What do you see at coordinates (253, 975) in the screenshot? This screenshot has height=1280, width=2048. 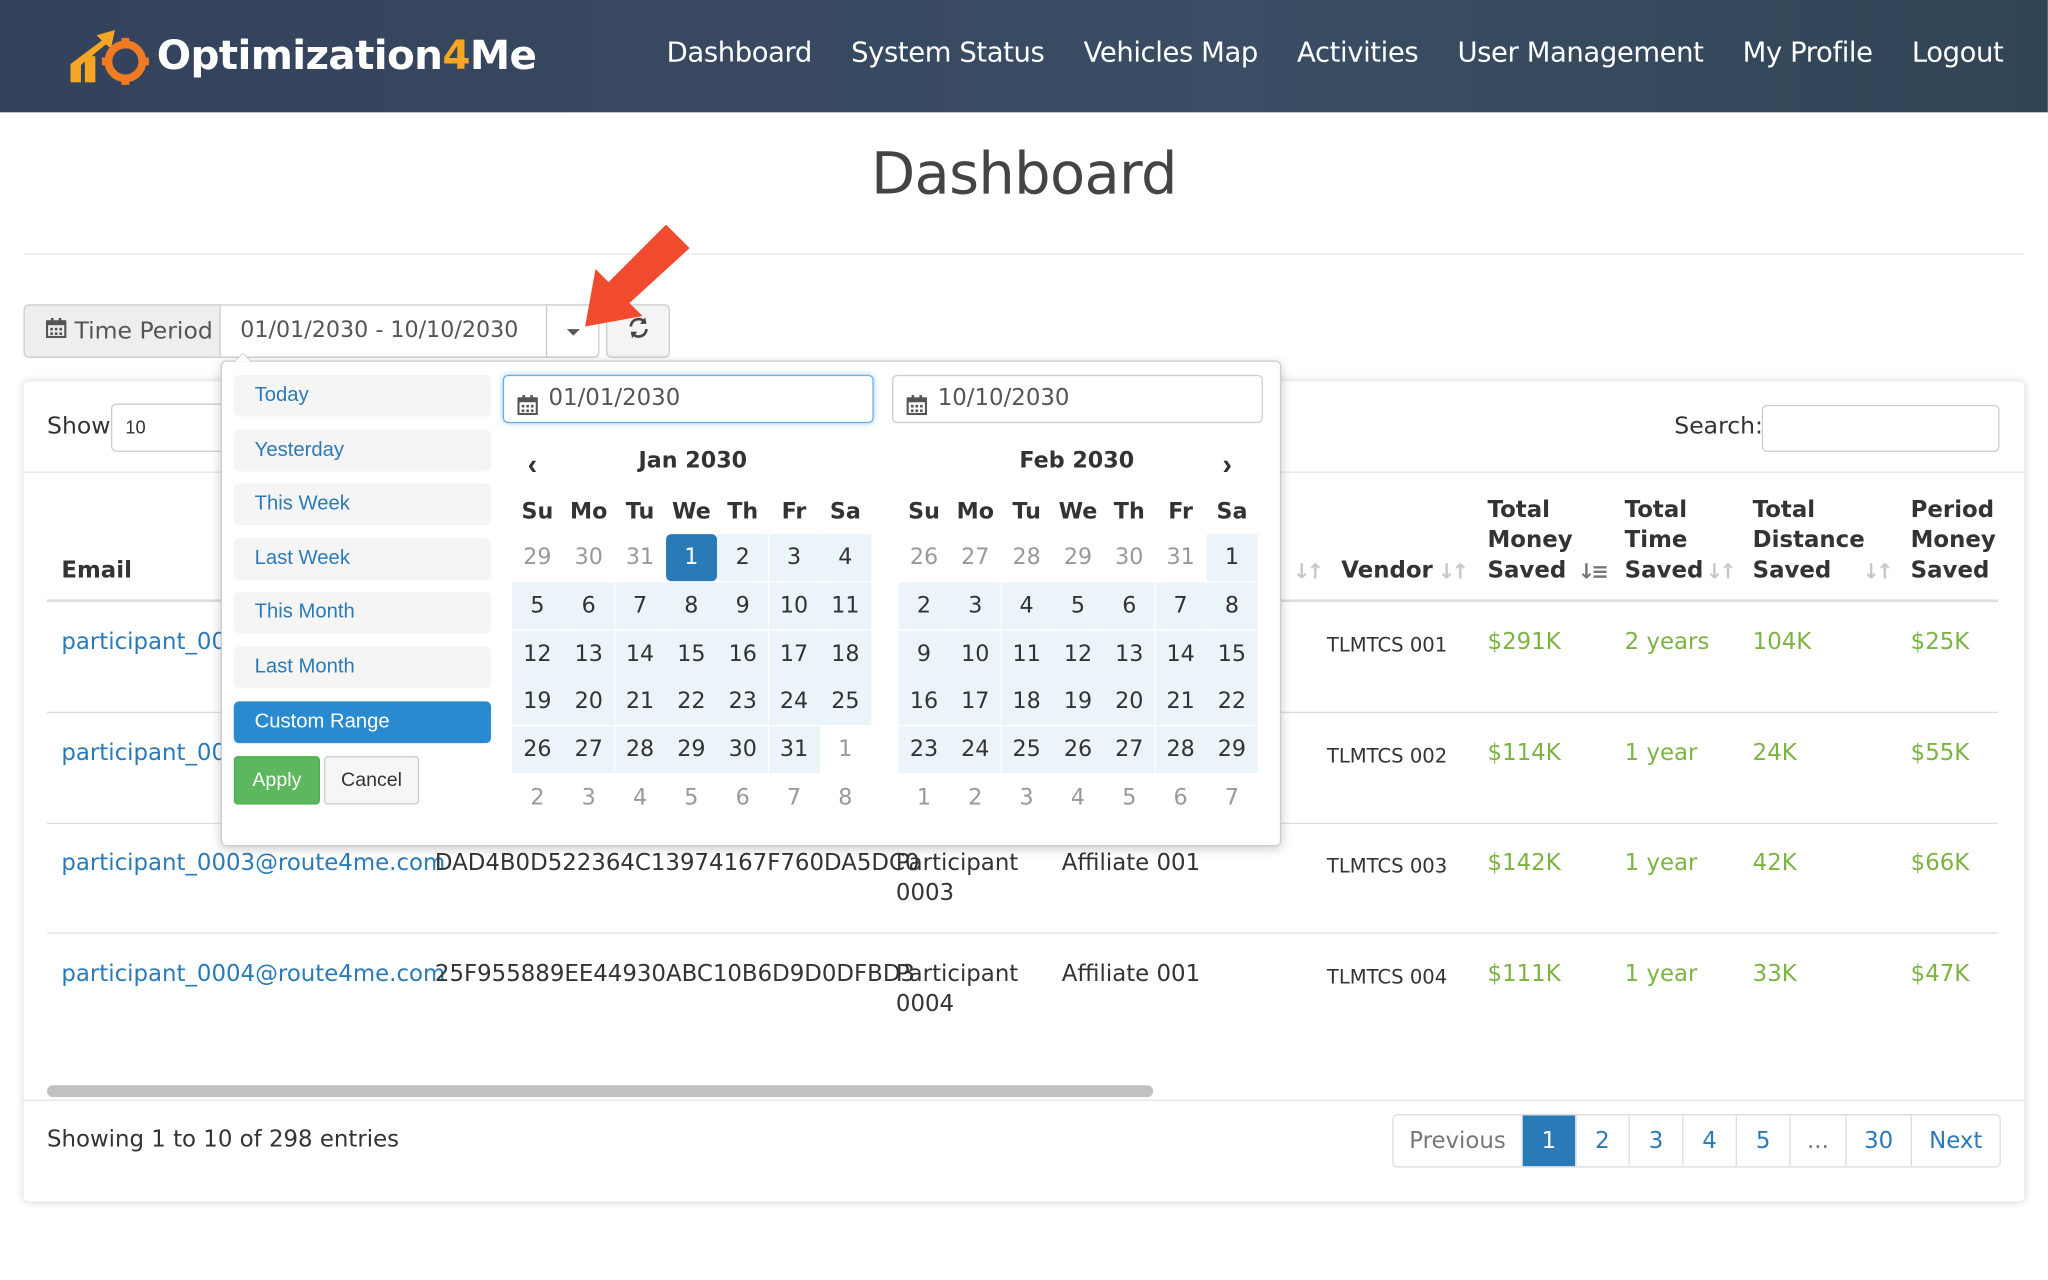 I see `row-email-link: participant_0004@route4me.com` at bounding box center [253, 975].